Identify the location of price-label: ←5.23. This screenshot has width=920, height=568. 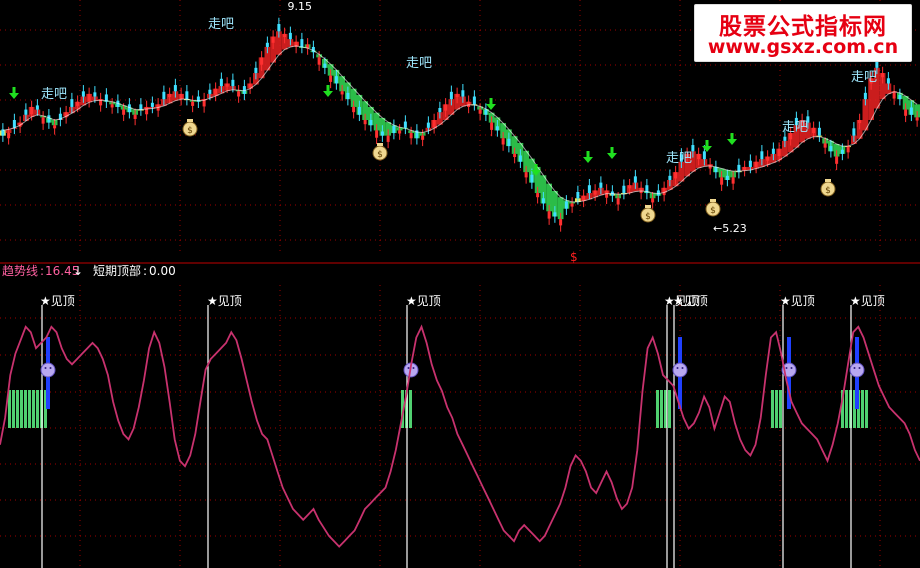
(730, 228).